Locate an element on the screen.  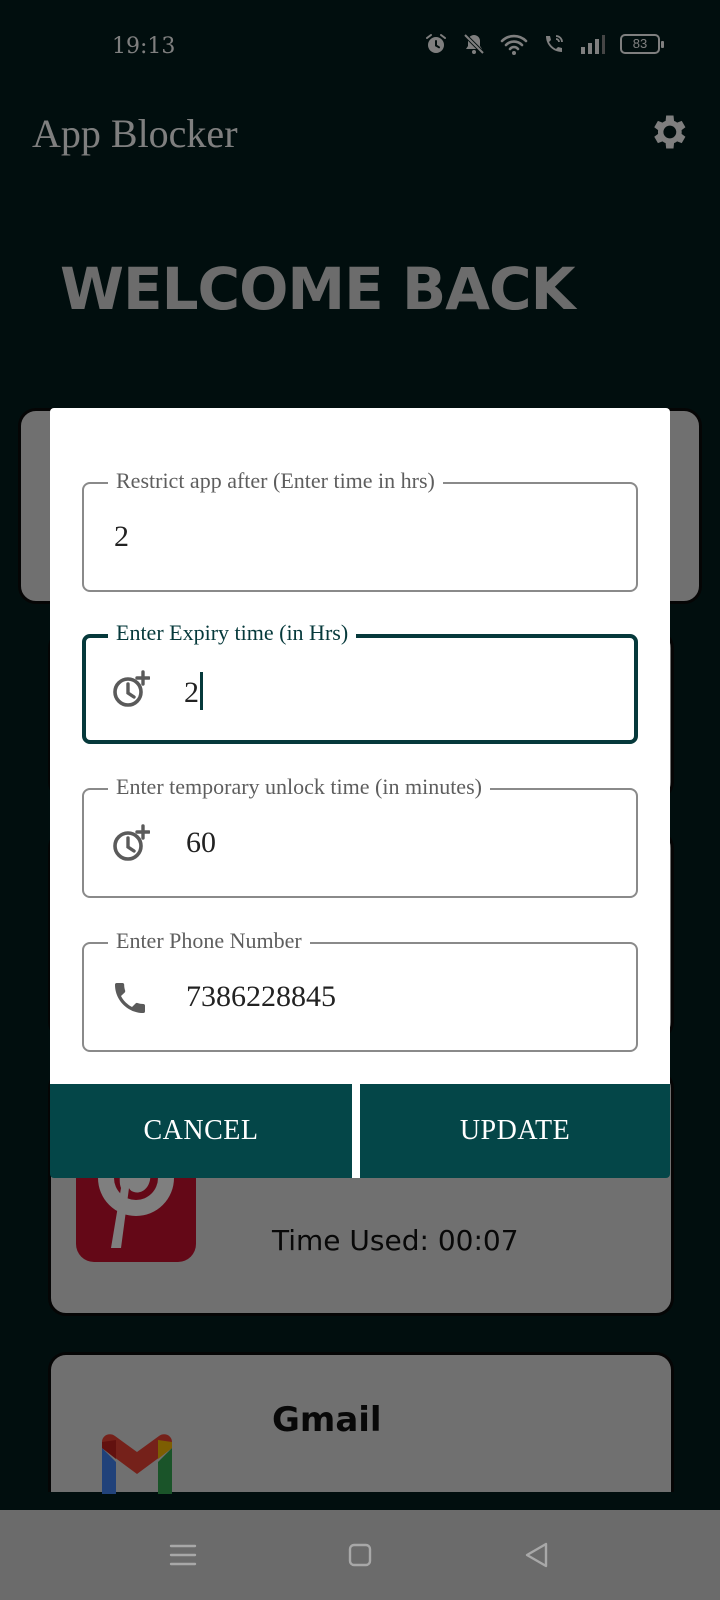
field-label: Restrict app after (Enter time in hrs) is located at coordinates (275, 481).